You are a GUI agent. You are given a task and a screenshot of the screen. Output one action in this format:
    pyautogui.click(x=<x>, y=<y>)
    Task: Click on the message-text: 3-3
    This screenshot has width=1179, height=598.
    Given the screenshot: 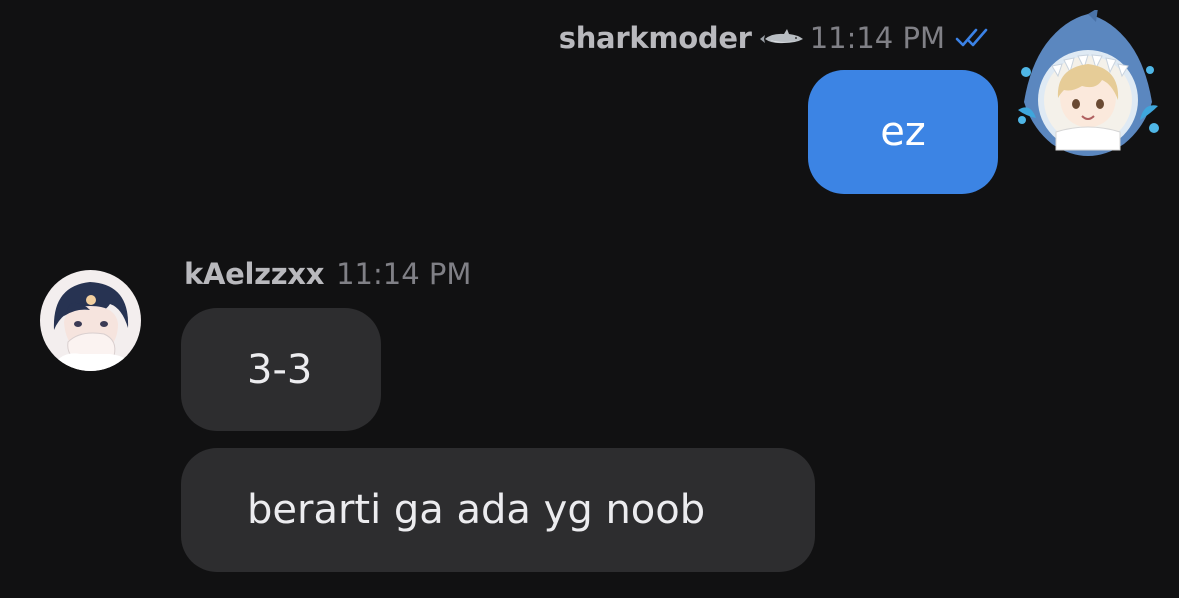 What is the action you would take?
    pyautogui.click(x=280, y=369)
    